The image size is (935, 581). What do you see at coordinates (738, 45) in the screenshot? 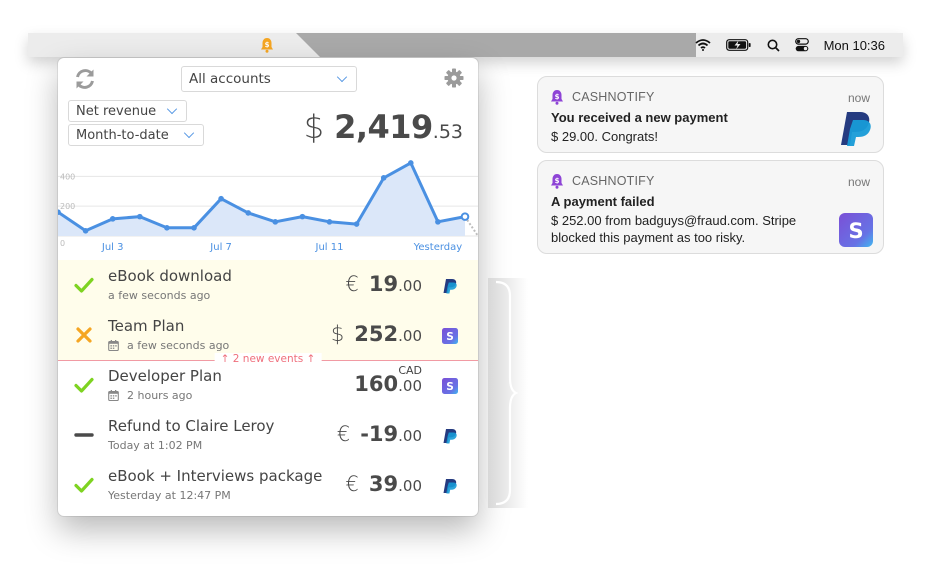
I see `battery-charging-icon` at bounding box center [738, 45].